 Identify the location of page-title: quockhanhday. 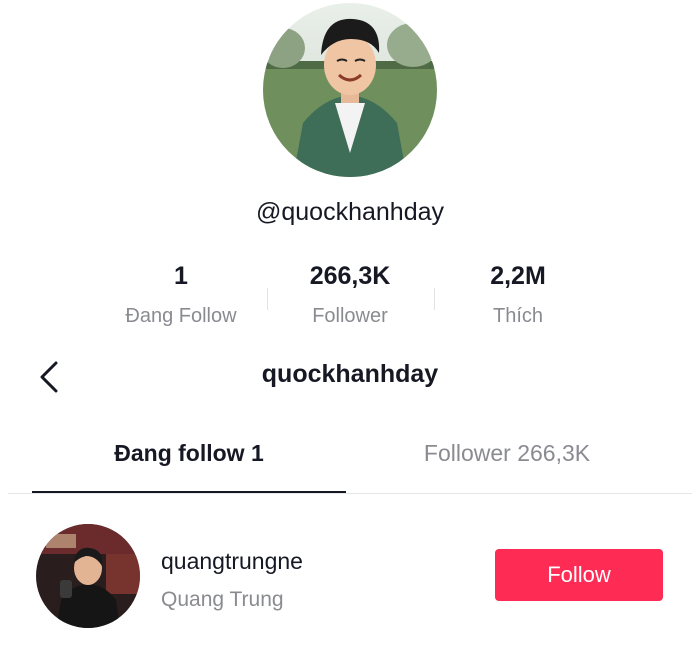
(350, 374).